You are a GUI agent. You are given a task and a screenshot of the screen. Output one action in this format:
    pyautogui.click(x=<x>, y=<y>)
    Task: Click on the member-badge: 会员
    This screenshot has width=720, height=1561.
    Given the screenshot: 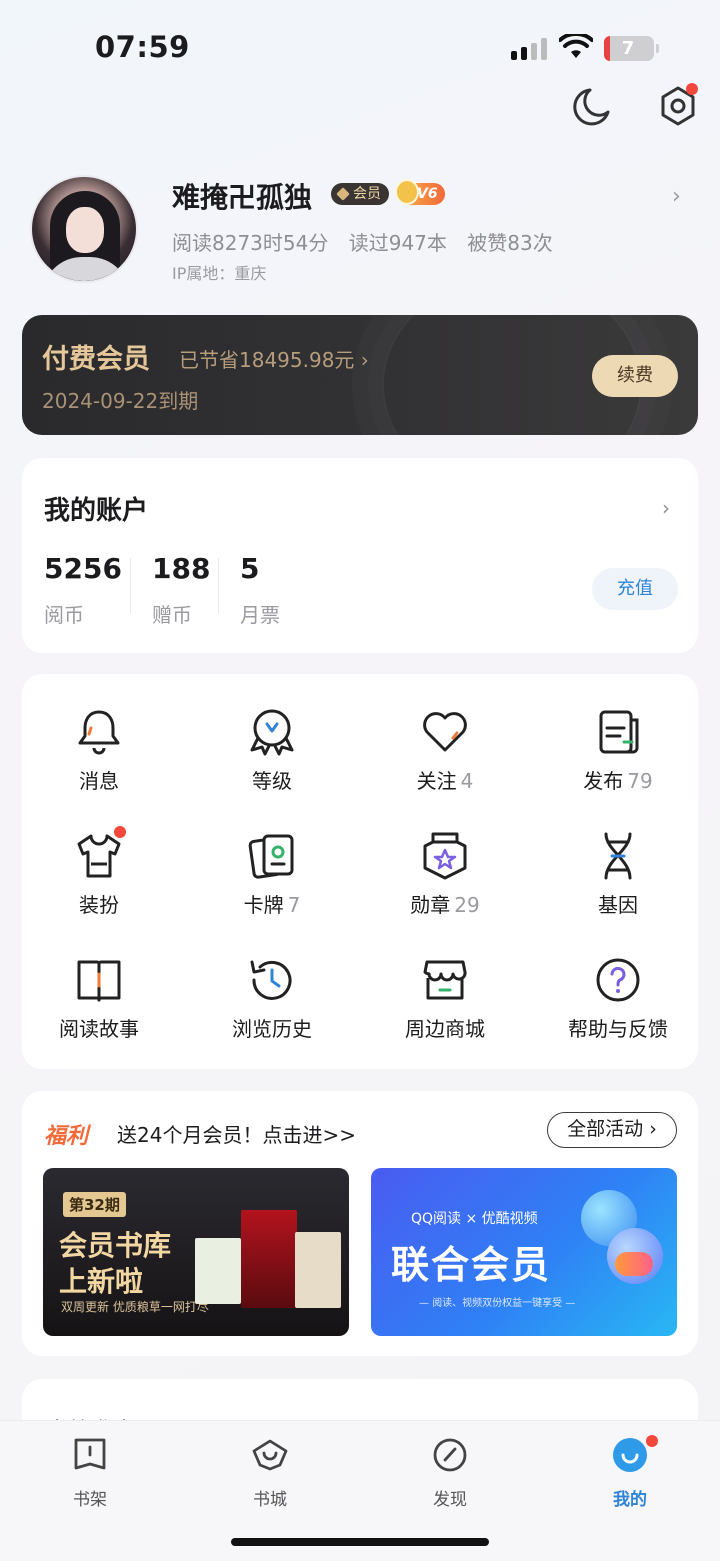 What is the action you would take?
    pyautogui.click(x=360, y=194)
    